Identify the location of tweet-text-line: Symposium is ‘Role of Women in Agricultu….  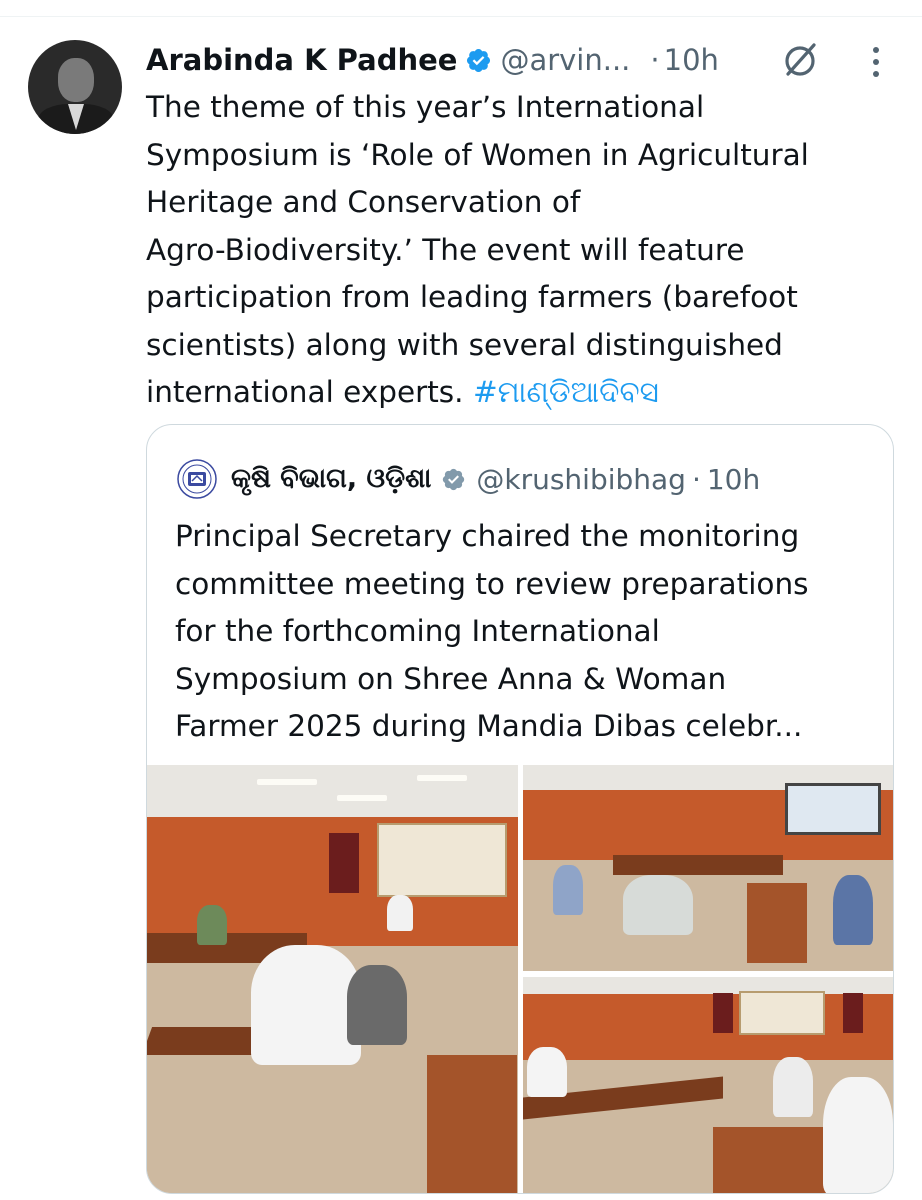
(477, 154).